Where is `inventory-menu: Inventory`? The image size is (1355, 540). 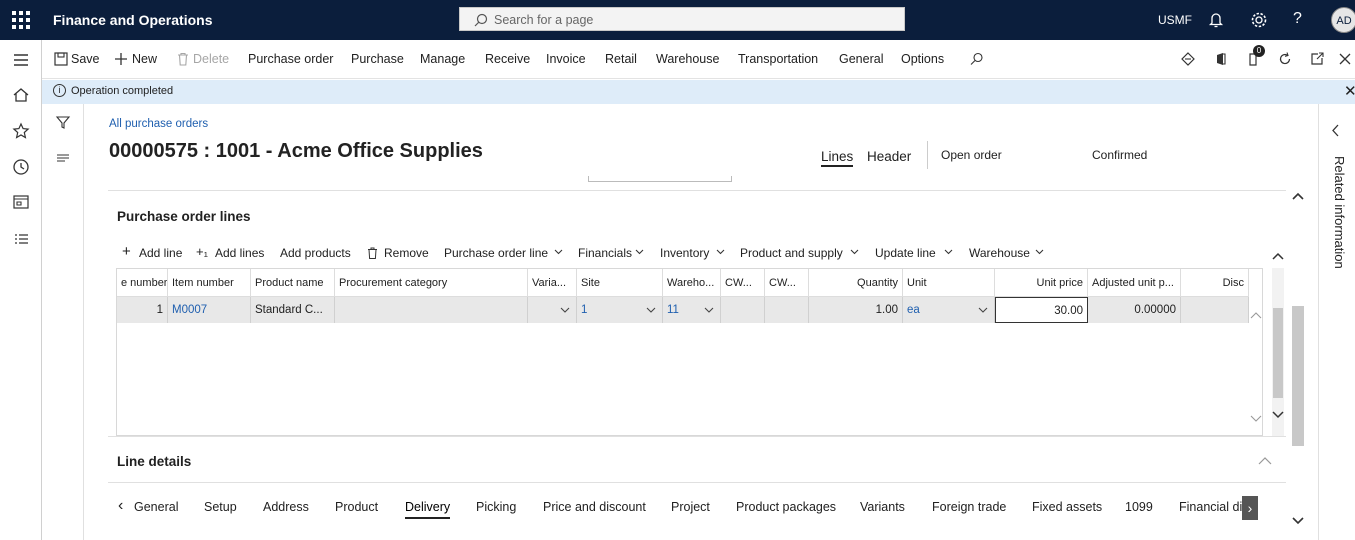 inventory-menu: Inventory is located at coordinates (684, 253).